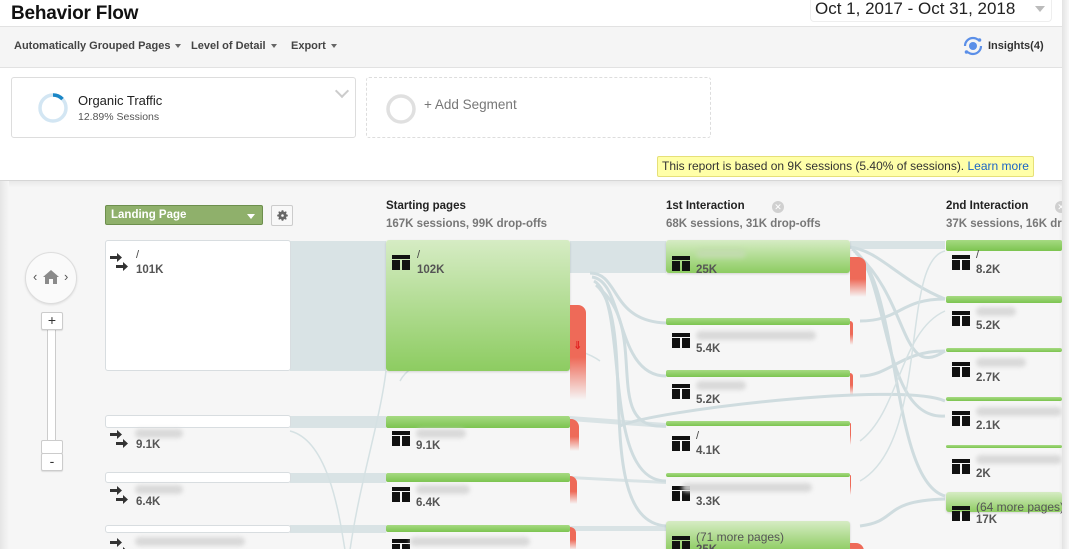 The width and height of the screenshot is (1069, 549). Describe the element at coordinates (75, 13) in the screenshot. I see `page-title: Behavior Flow` at that location.